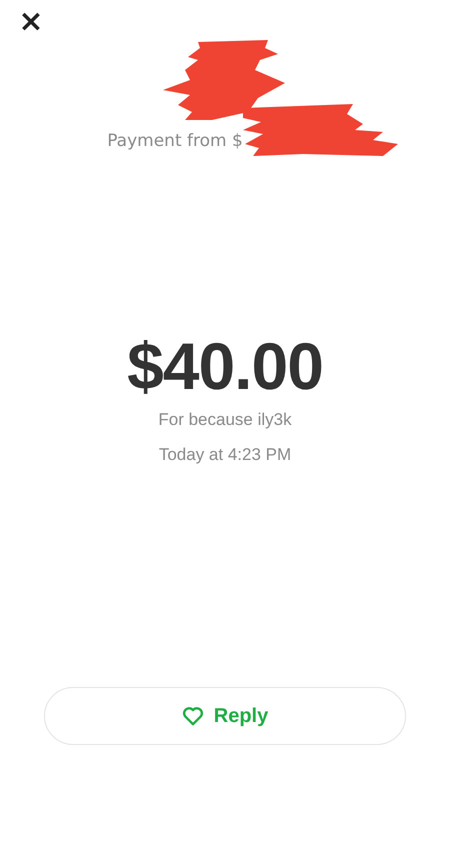 This screenshot has width=450, height=856. What do you see at coordinates (225, 420) in the screenshot?
I see `payment-note: For because ily3k` at bounding box center [225, 420].